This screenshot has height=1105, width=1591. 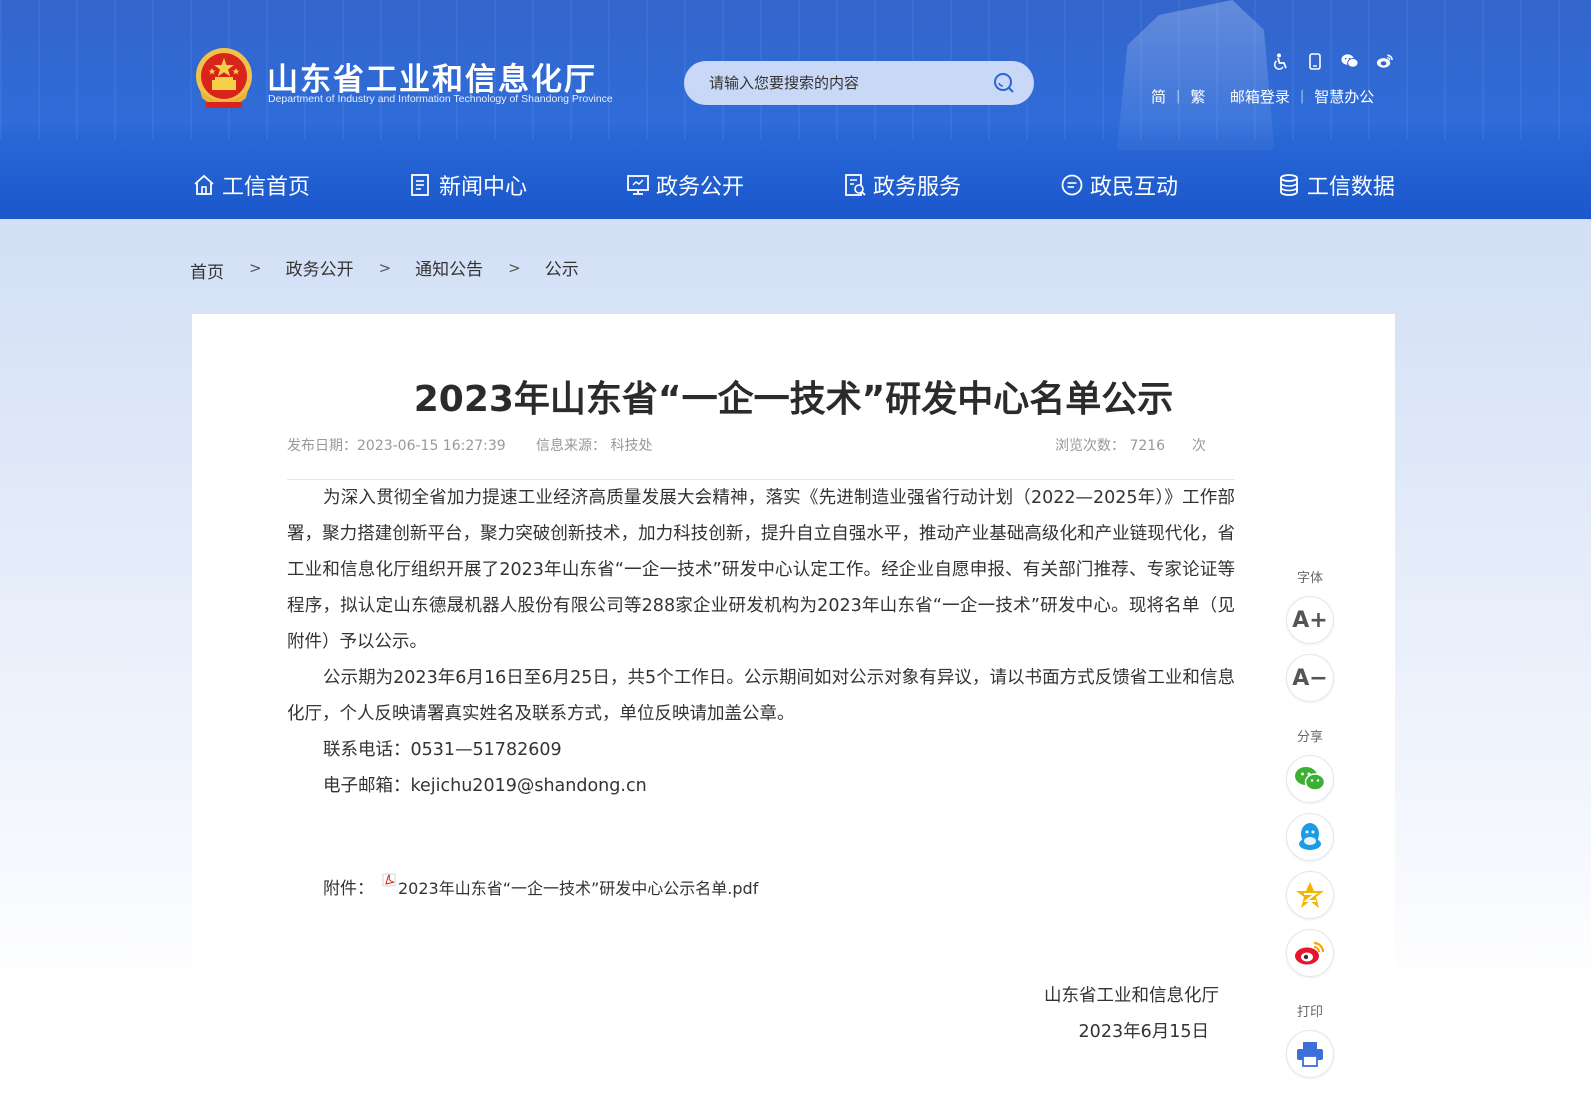 I want to click on share-label: 分享, so click(x=1309, y=737).